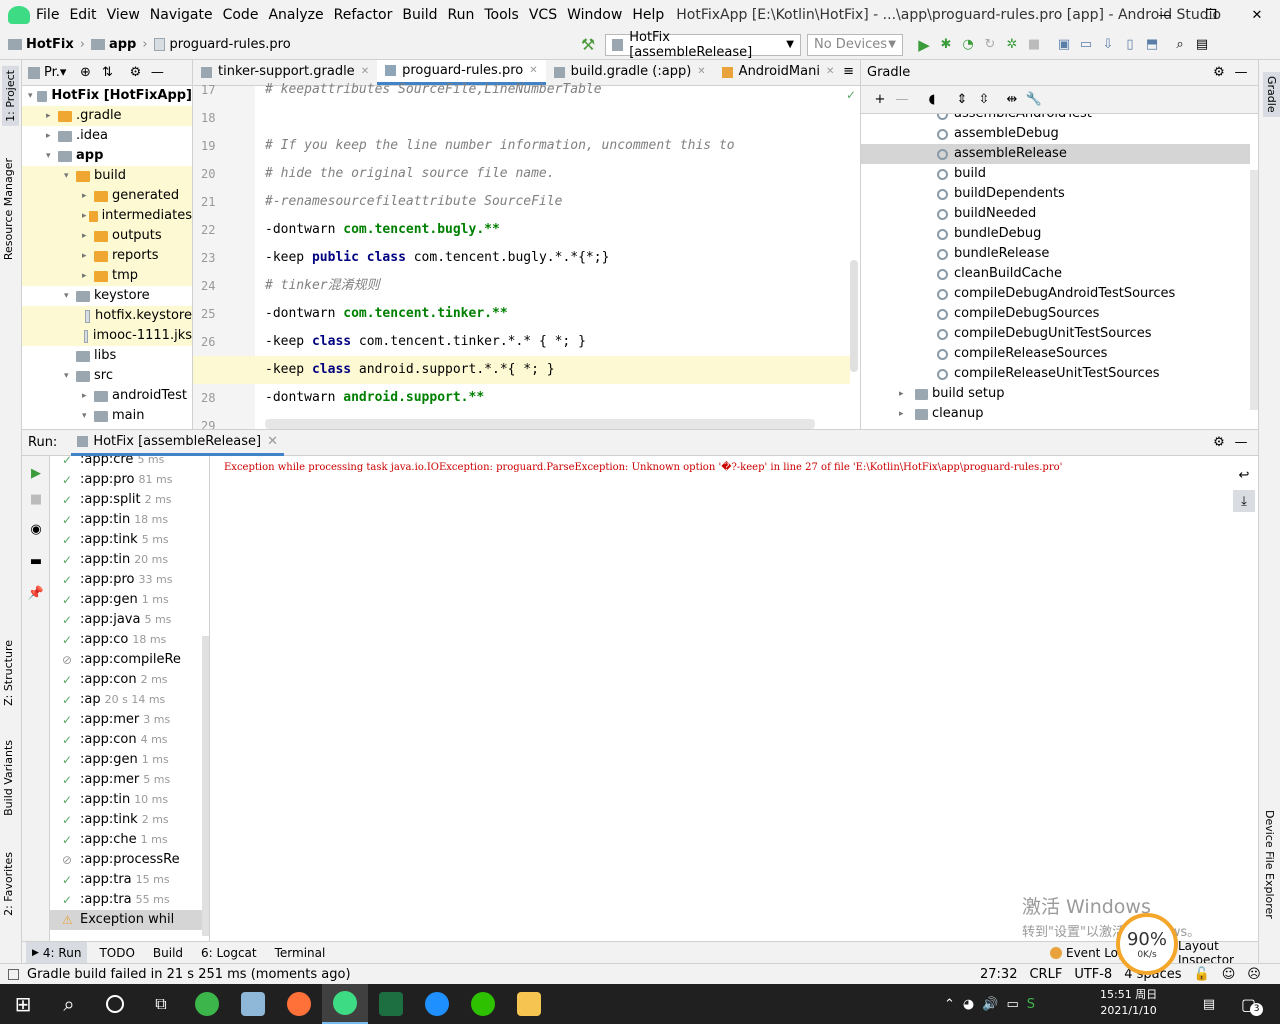 Image resolution: width=1280 pixels, height=1024 pixels. Describe the element at coordinates (1147, 944) in the screenshot. I see `network-speed-gauge: 90% 0K/s` at that location.